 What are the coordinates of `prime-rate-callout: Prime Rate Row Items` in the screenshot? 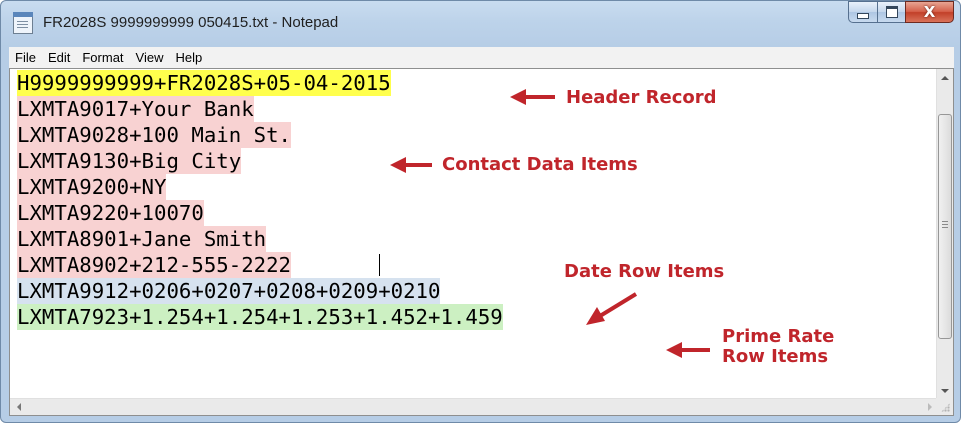 It's located at (792, 347).